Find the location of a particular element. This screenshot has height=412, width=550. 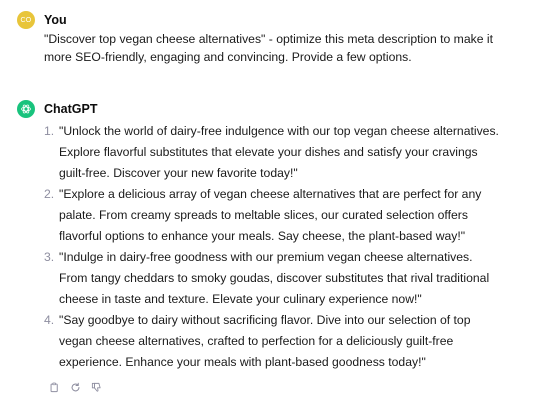

copy-icon is located at coordinates (54, 387).